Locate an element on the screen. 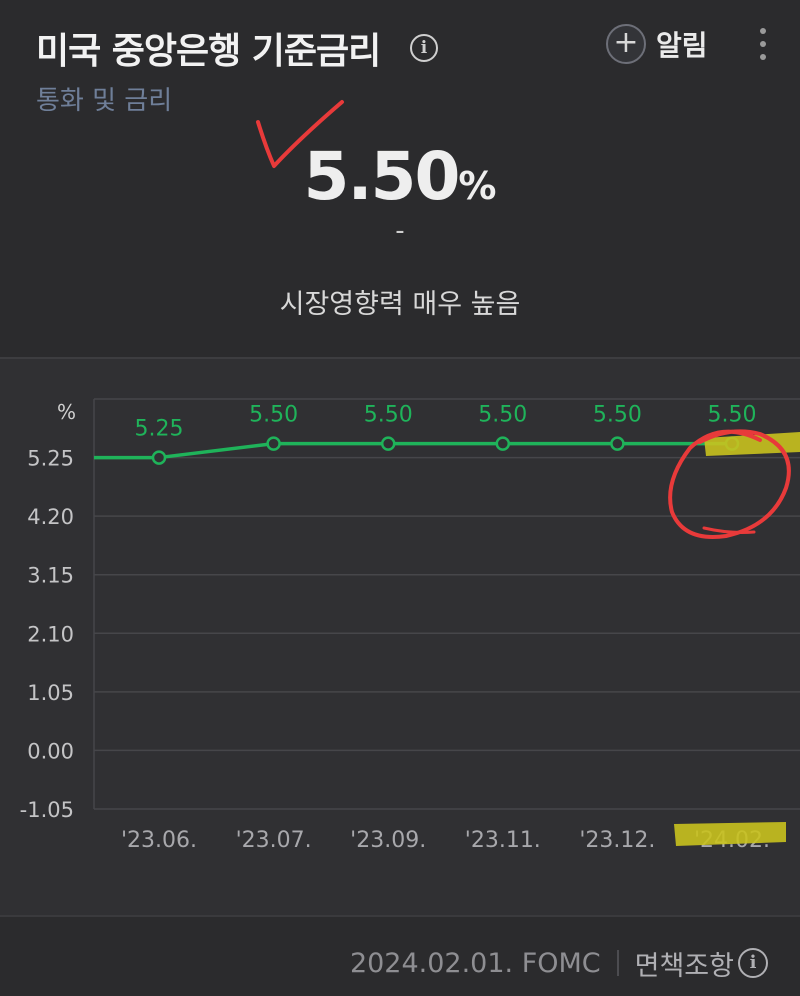  x-tick-label: '23.07. is located at coordinates (274, 840).